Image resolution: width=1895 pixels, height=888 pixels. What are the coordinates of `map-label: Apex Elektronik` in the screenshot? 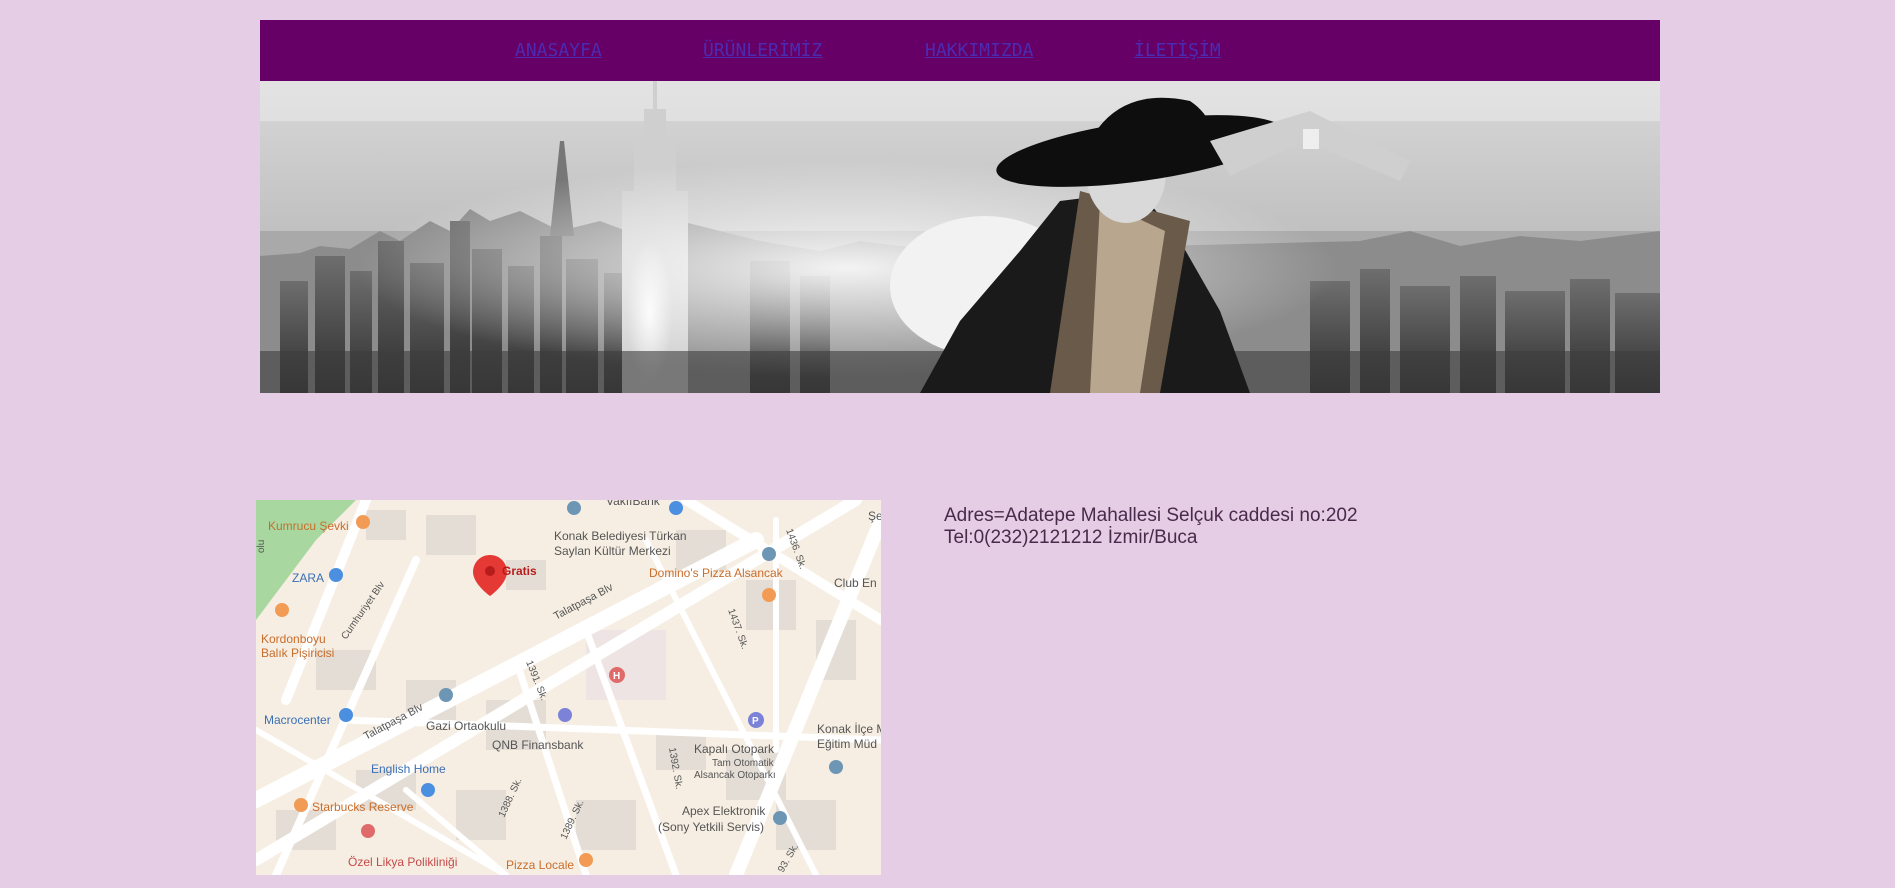 It's located at (724, 811).